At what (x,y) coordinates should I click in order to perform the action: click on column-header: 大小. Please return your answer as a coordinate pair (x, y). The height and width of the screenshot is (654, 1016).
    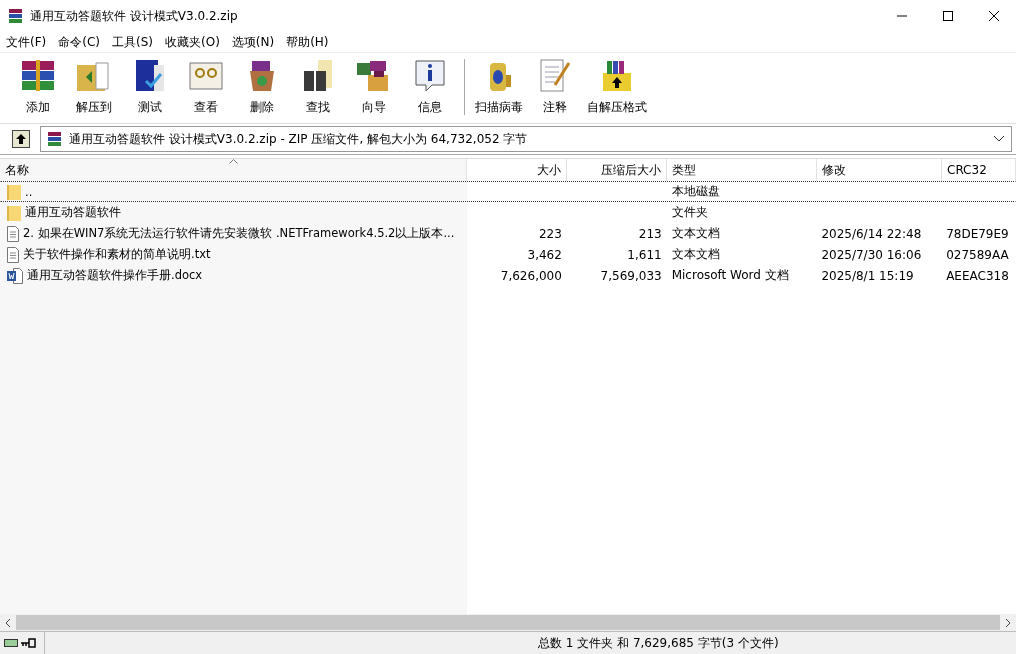
    Looking at the image, I should click on (517, 170).